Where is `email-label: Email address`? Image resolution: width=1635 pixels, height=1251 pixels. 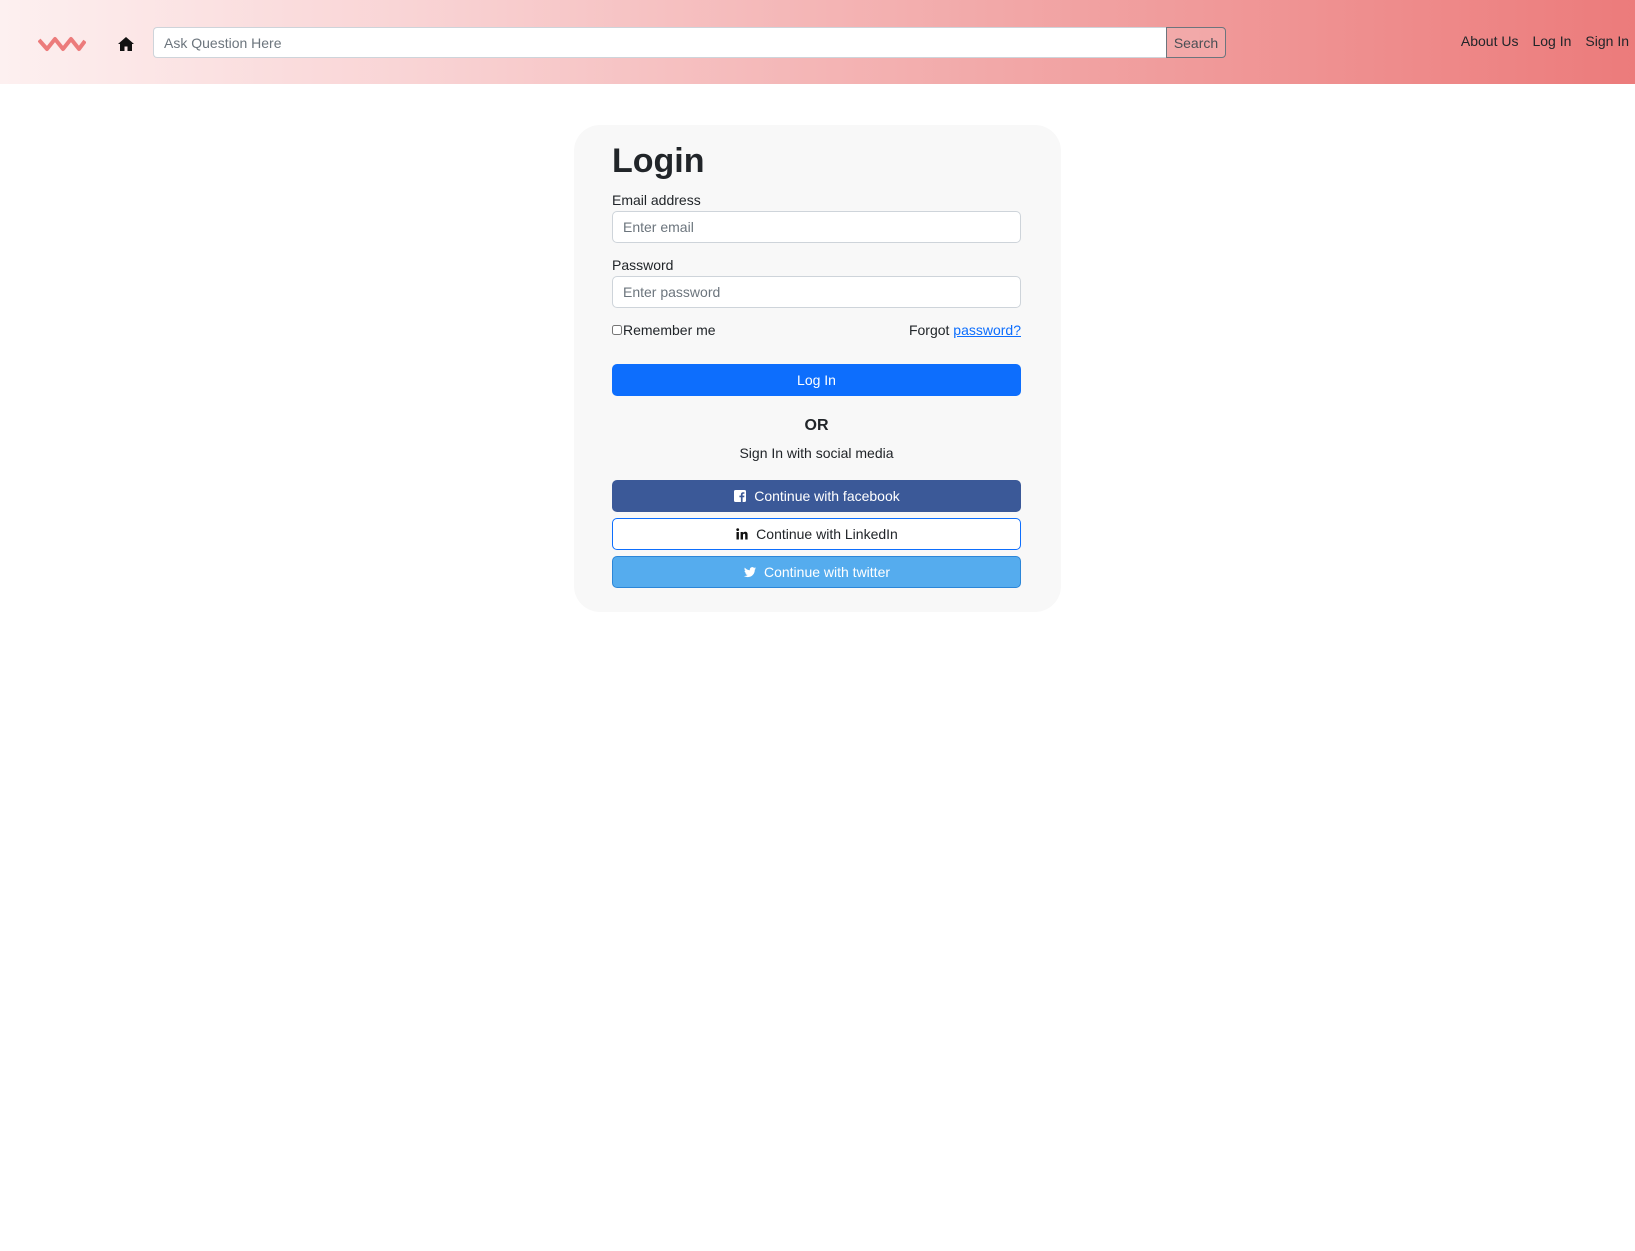
email-label: Email address is located at coordinates (656, 200).